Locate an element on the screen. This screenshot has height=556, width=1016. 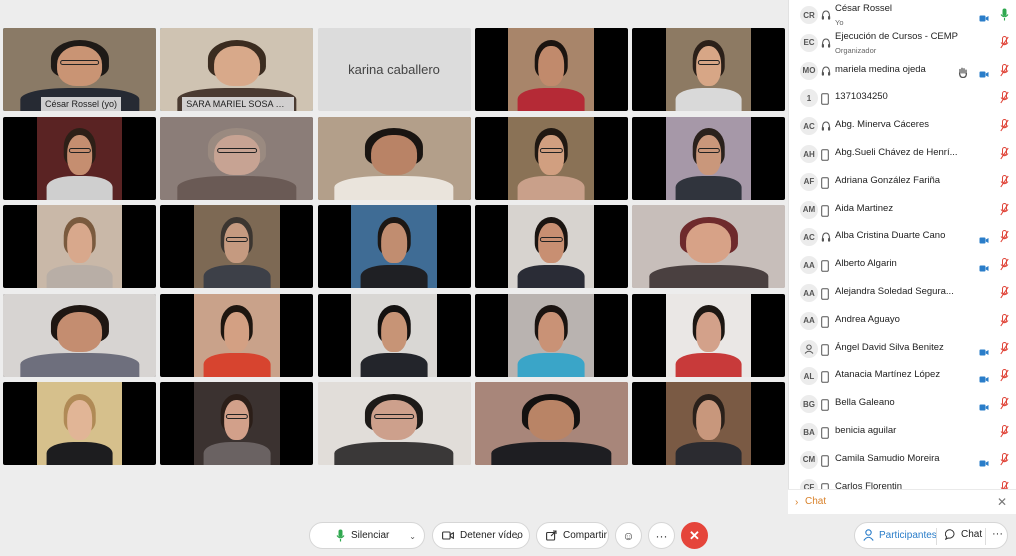
chevron-right-icon: › is located at coordinates (796, 502).